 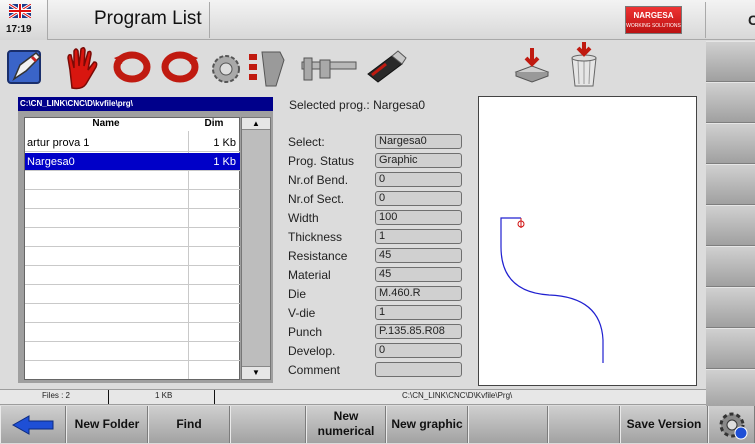 I want to click on selected-program: Selected prog.: Nargesa0, so click(x=357, y=105).